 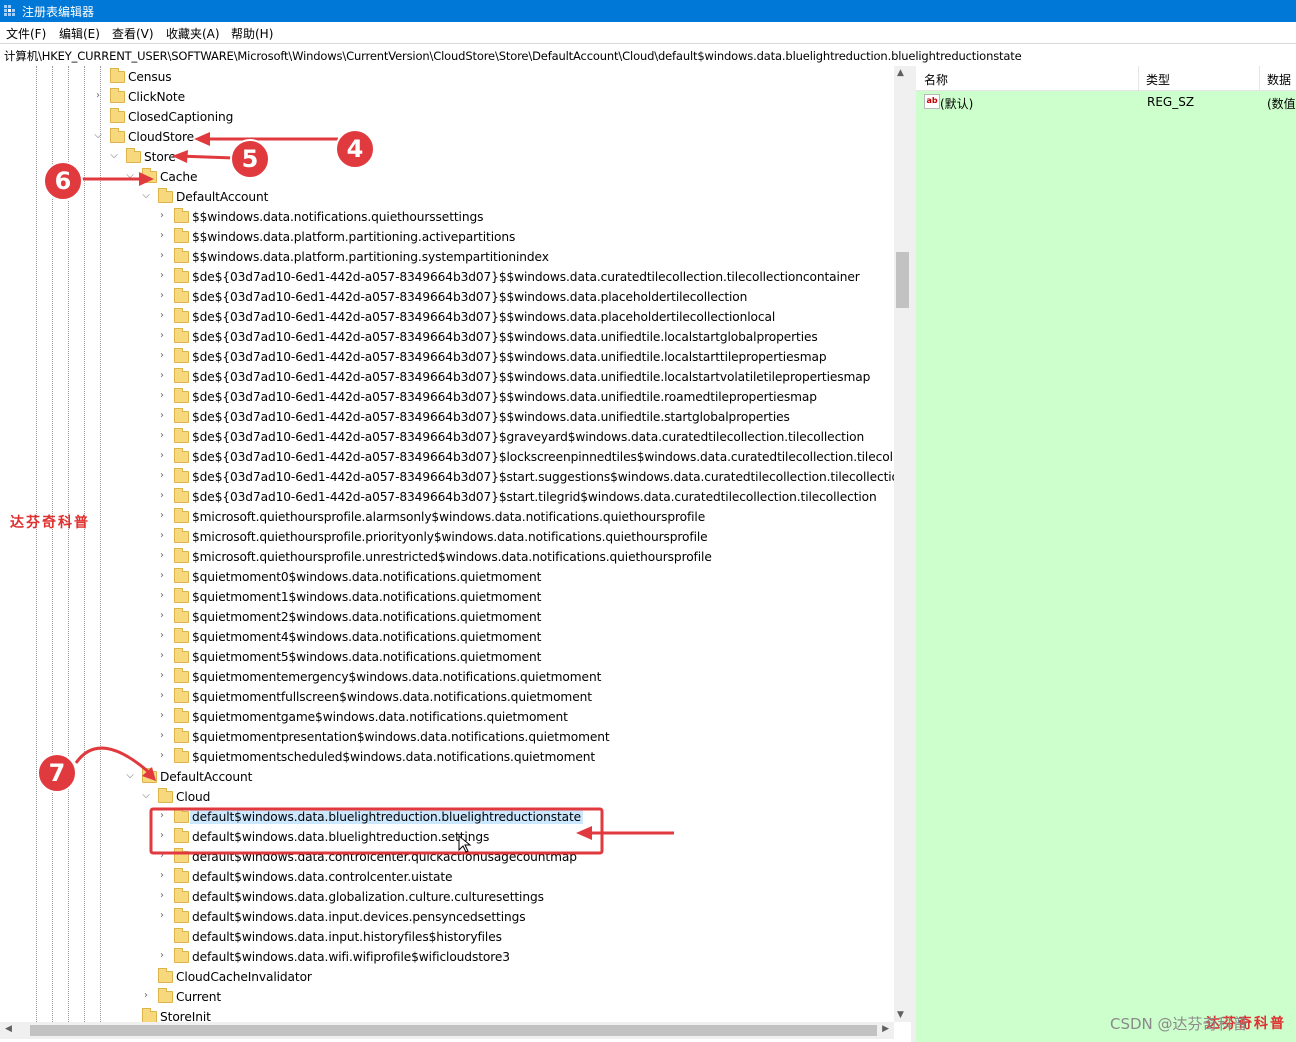 What do you see at coordinates (447, 1030) in the screenshot?
I see `tree-horizontal-scrollbar: ◀ ▶` at bounding box center [447, 1030].